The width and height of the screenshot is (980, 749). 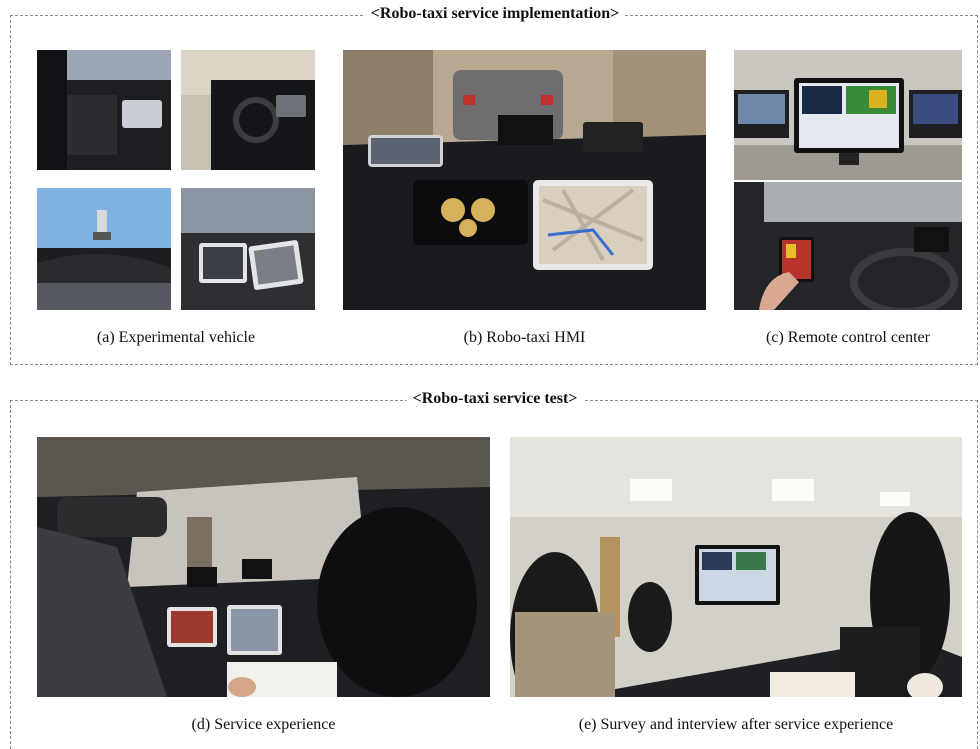 What do you see at coordinates (104, 249) in the screenshot?
I see `vehicle-roof-sensor-photo` at bounding box center [104, 249].